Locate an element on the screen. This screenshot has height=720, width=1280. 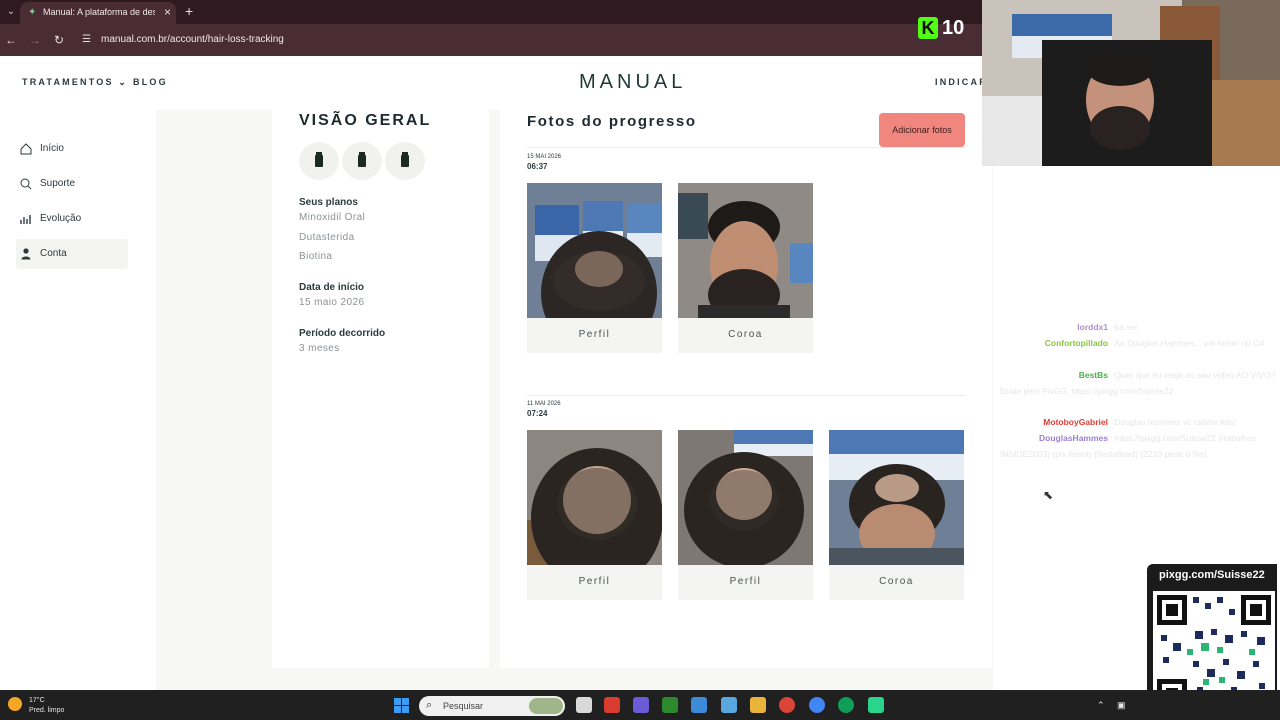
group-date: 11 MAI 2026 is located at coordinates (544, 404).